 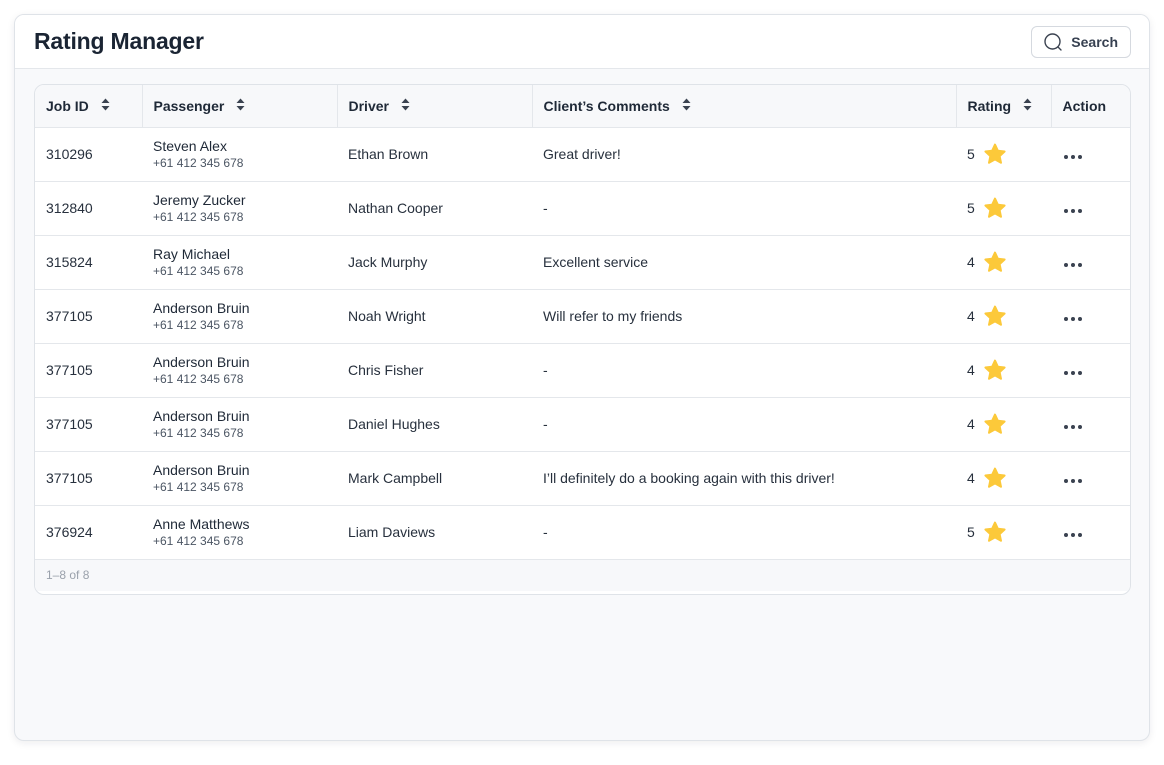 I want to click on driver-name: Nathan Cooper, so click(x=395, y=208).